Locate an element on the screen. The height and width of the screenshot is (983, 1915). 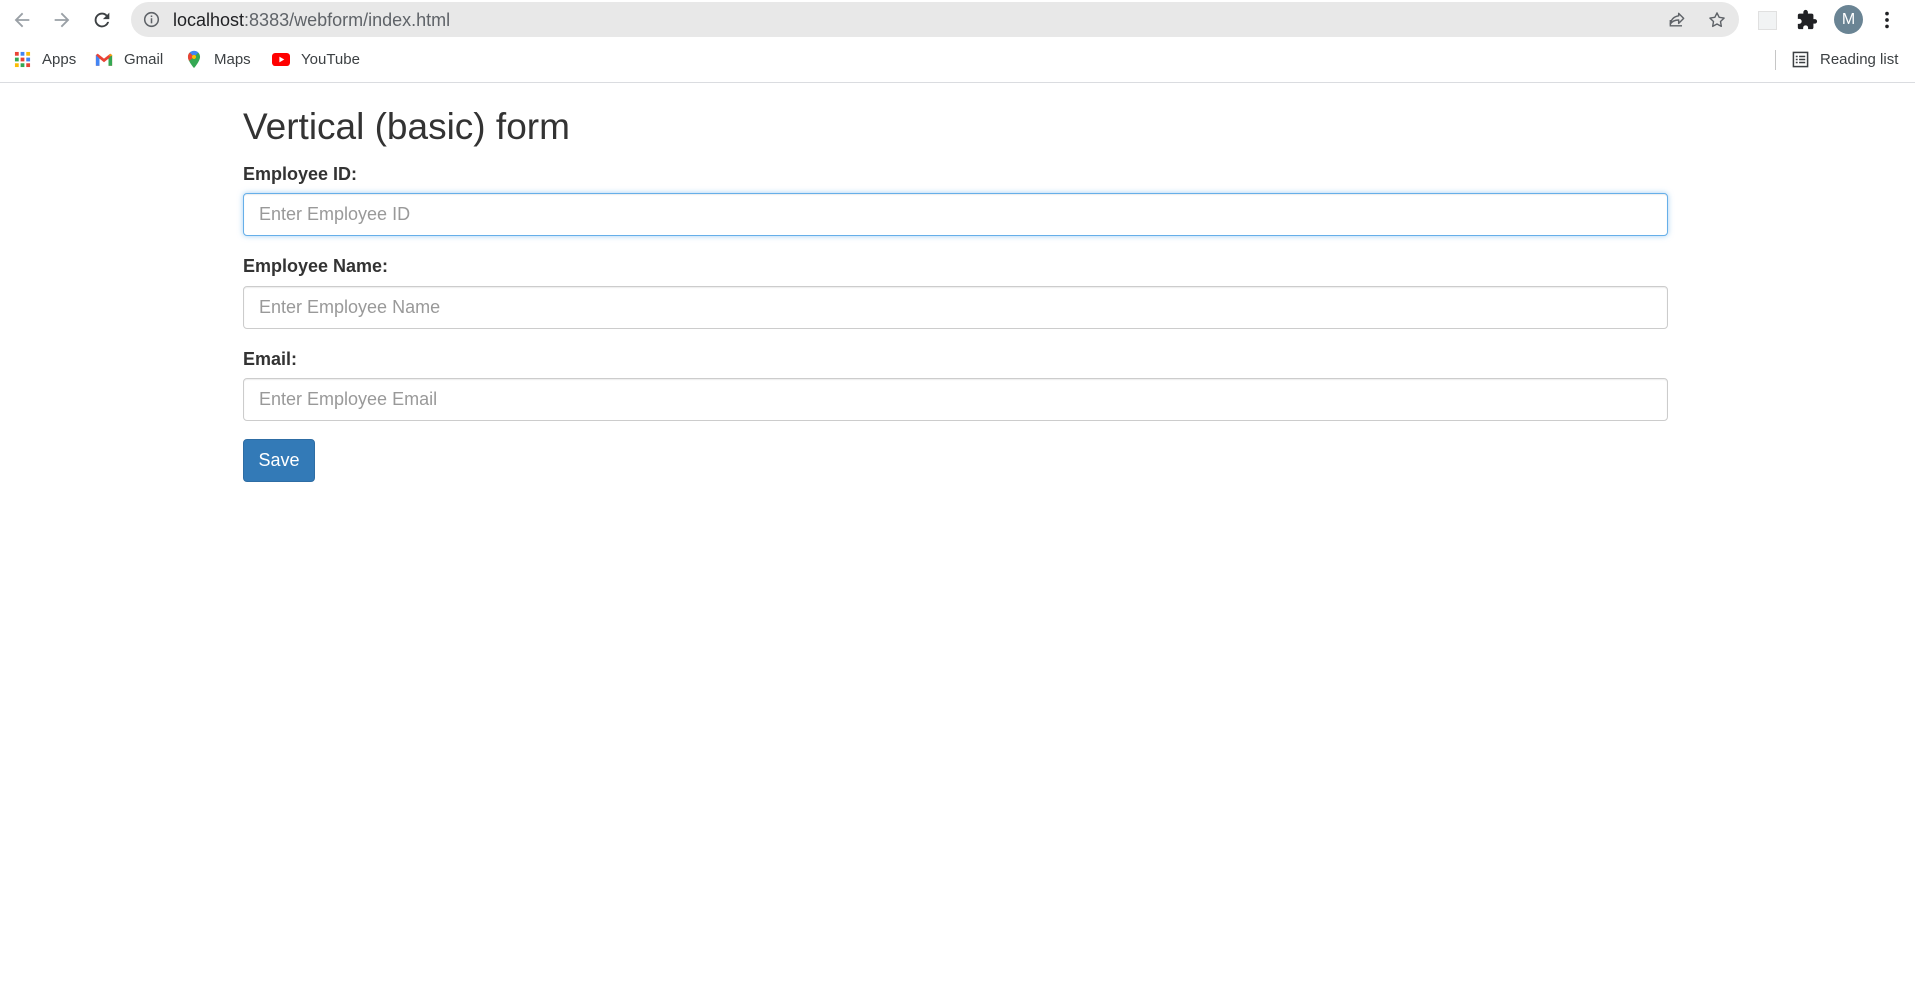
employee-id-input is located at coordinates (955, 214).